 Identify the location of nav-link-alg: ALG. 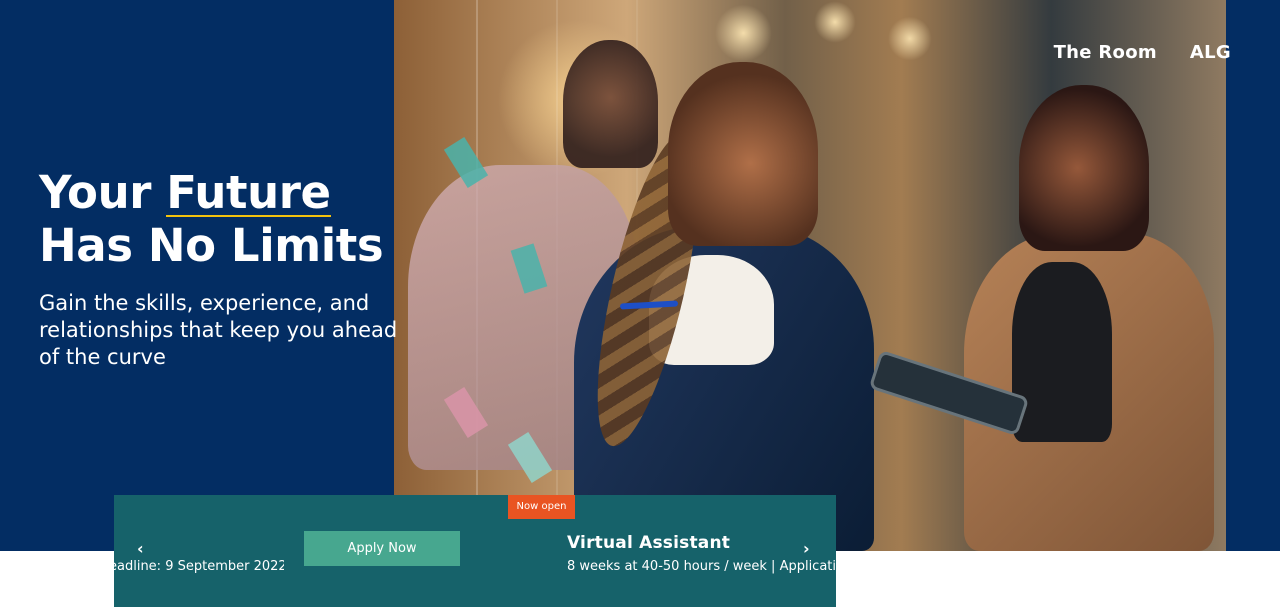
(1210, 52).